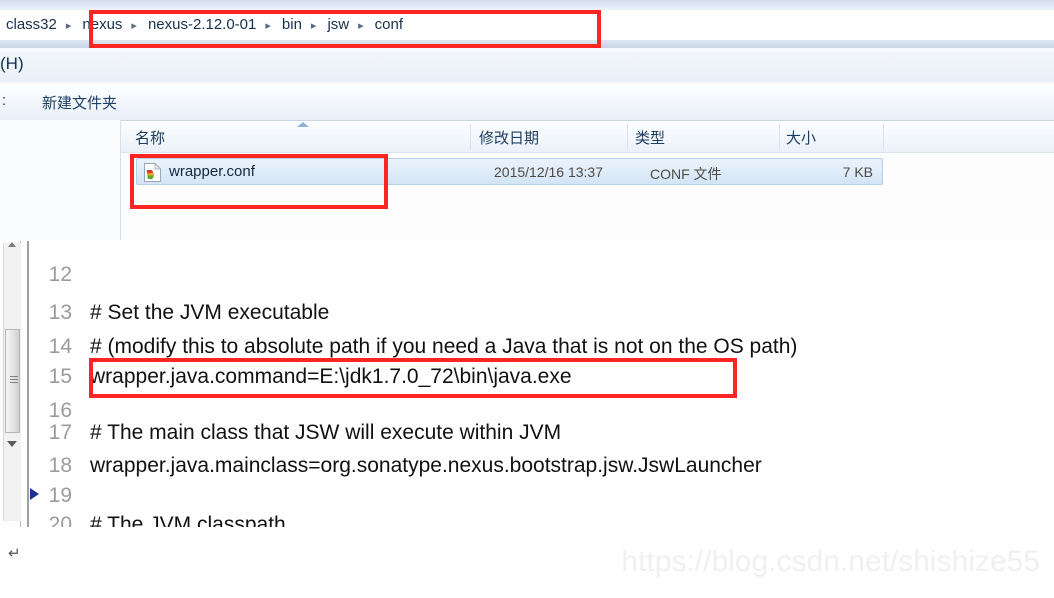  Describe the element at coordinates (60, 180) in the screenshot. I see `navigation-pane` at that location.